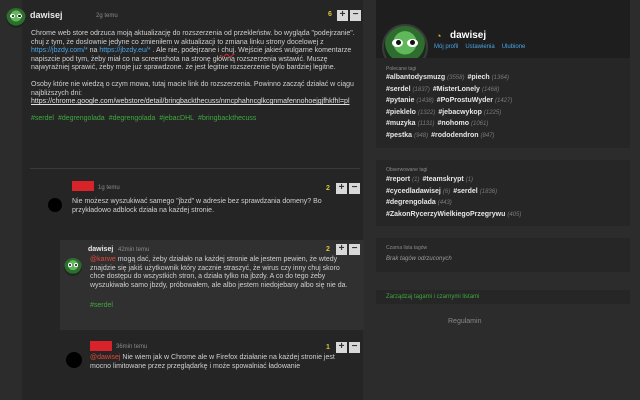 Image resolution: width=640 pixels, height=400 pixels. What do you see at coordinates (514, 47) in the screenshot?
I see `favorites-link: Ulubione` at bounding box center [514, 47].